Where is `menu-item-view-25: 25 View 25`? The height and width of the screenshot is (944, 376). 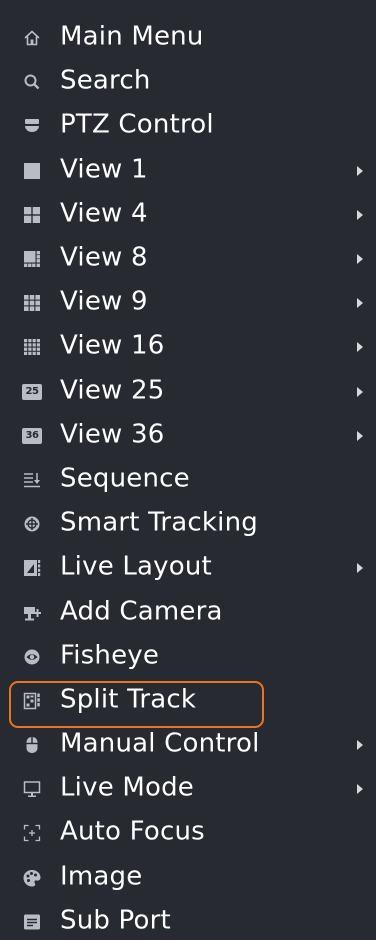 menu-item-view-25: 25 View 25 is located at coordinates (188, 392).